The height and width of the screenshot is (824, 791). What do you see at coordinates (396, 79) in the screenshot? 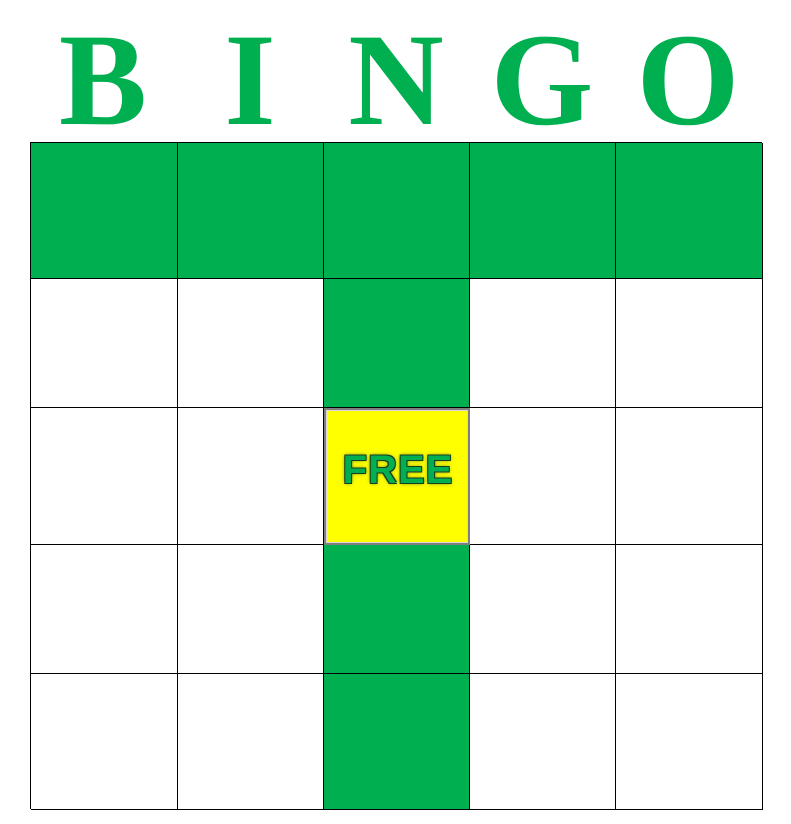
I see `header-letter-n: N` at bounding box center [396, 79].